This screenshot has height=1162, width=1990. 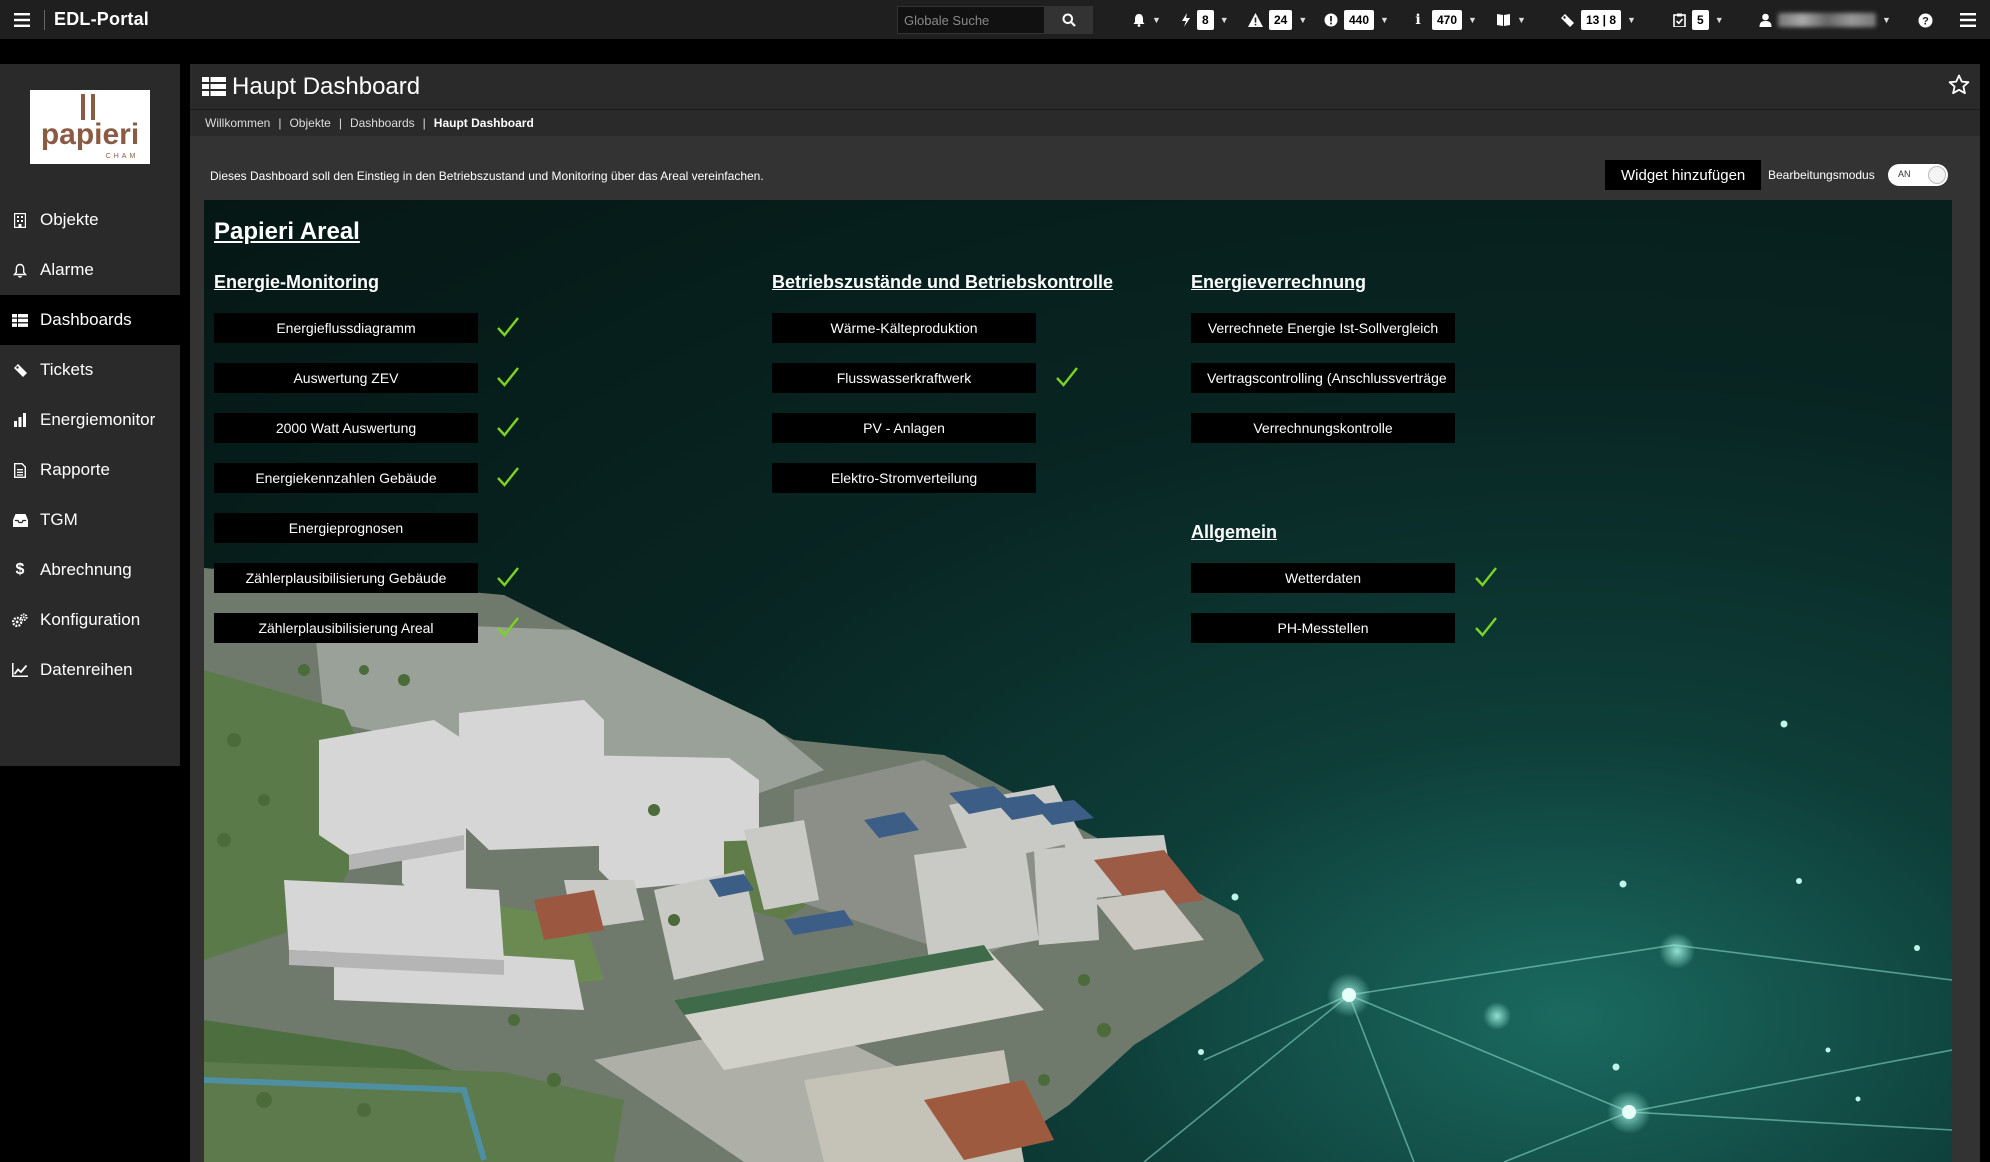 I want to click on dollar-icon: $, so click(x=20, y=569).